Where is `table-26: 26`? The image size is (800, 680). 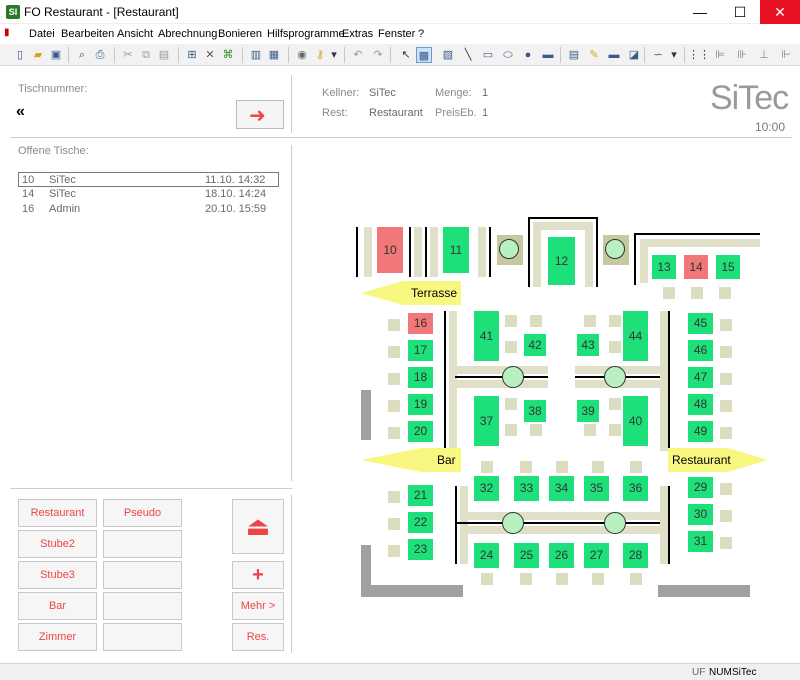
table-26: 26 is located at coordinates (561, 555).